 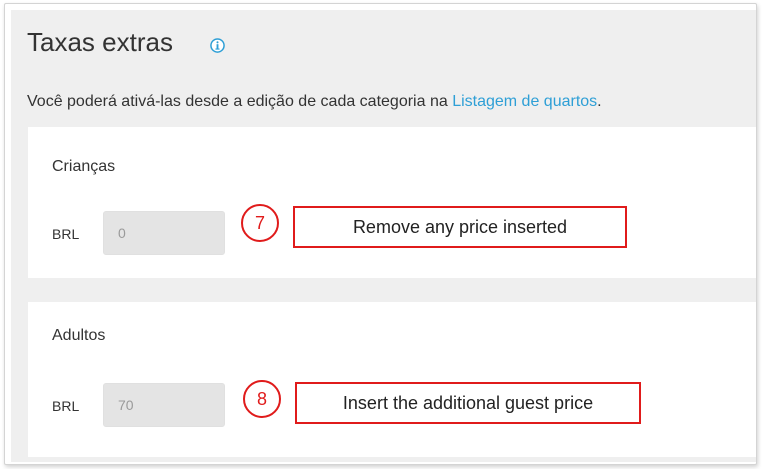 What do you see at coordinates (79, 335) in the screenshot?
I see `adults-label: Adultos` at bounding box center [79, 335].